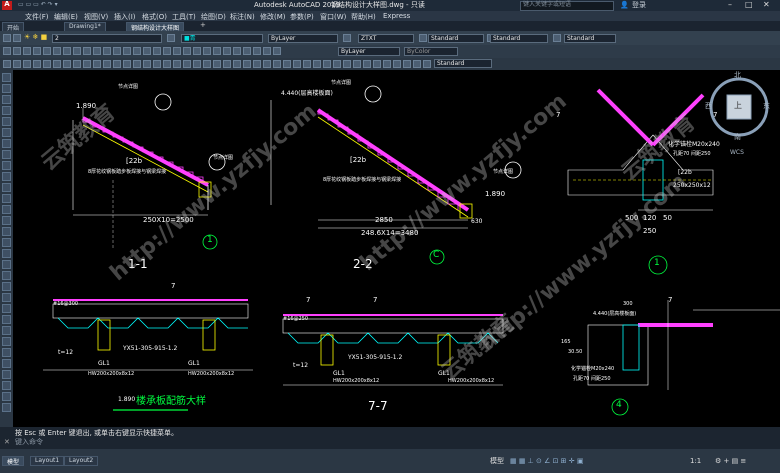 The height and width of the screenshot is (473, 780). What do you see at coordinates (6, 176) in the screenshot?
I see `left-tool-ellipse` at bounding box center [6, 176].